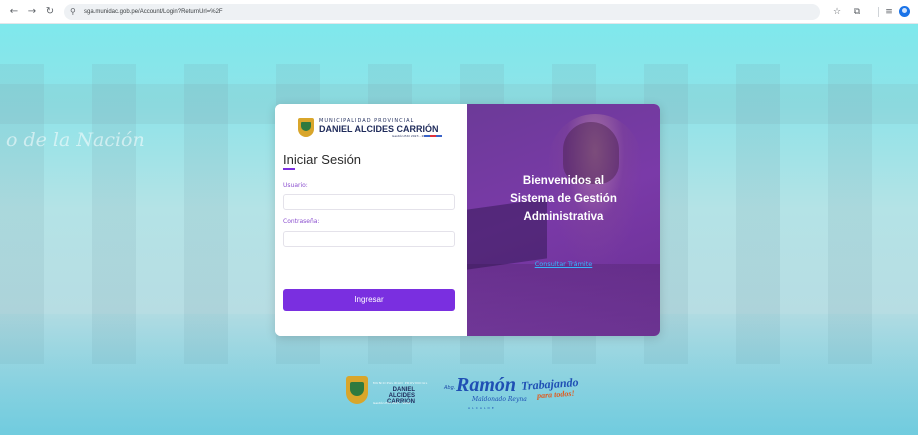 This screenshot has height=435, width=918. I want to click on extensions-icon: ⧉, so click(857, 12).